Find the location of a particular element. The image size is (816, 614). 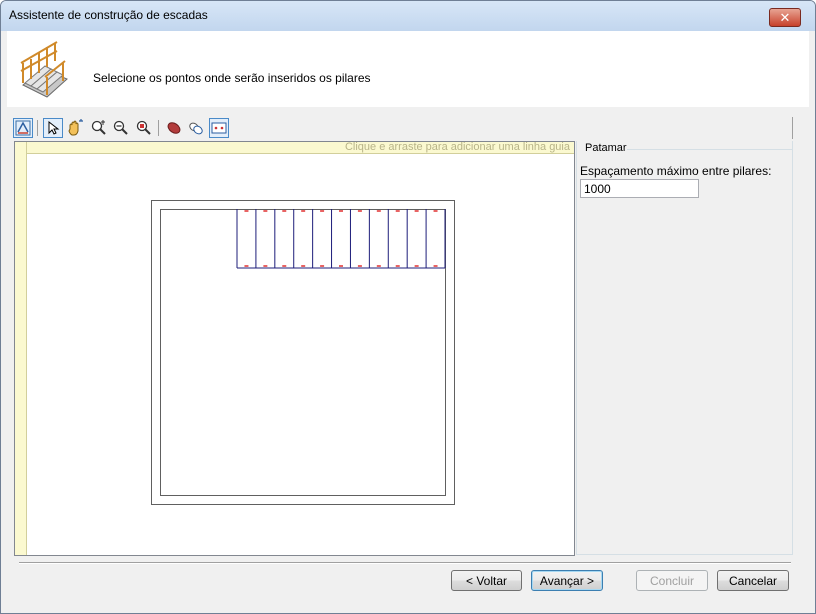

copy-pillar-icon is located at coordinates (196, 128).